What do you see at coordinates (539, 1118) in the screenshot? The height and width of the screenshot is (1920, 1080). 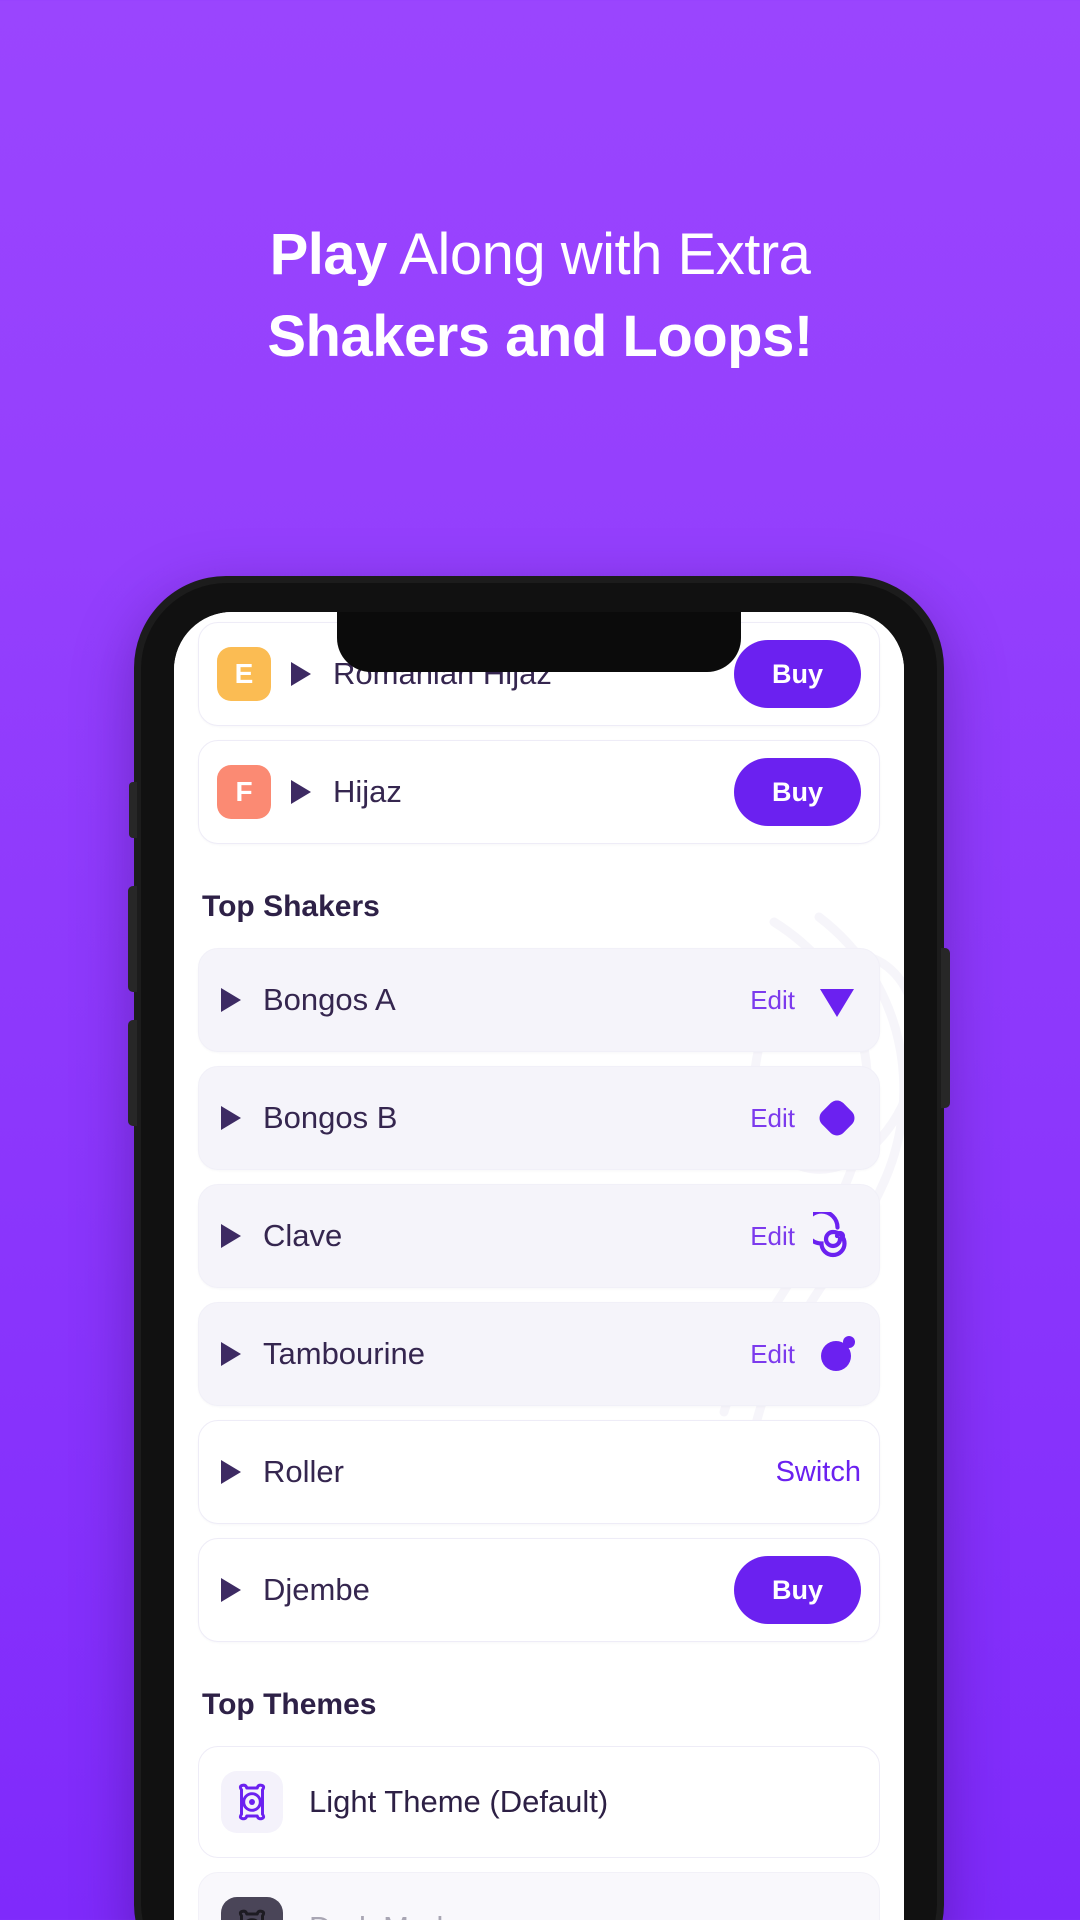 I see `shaker-row-bongos-b: Bongos B Edit` at bounding box center [539, 1118].